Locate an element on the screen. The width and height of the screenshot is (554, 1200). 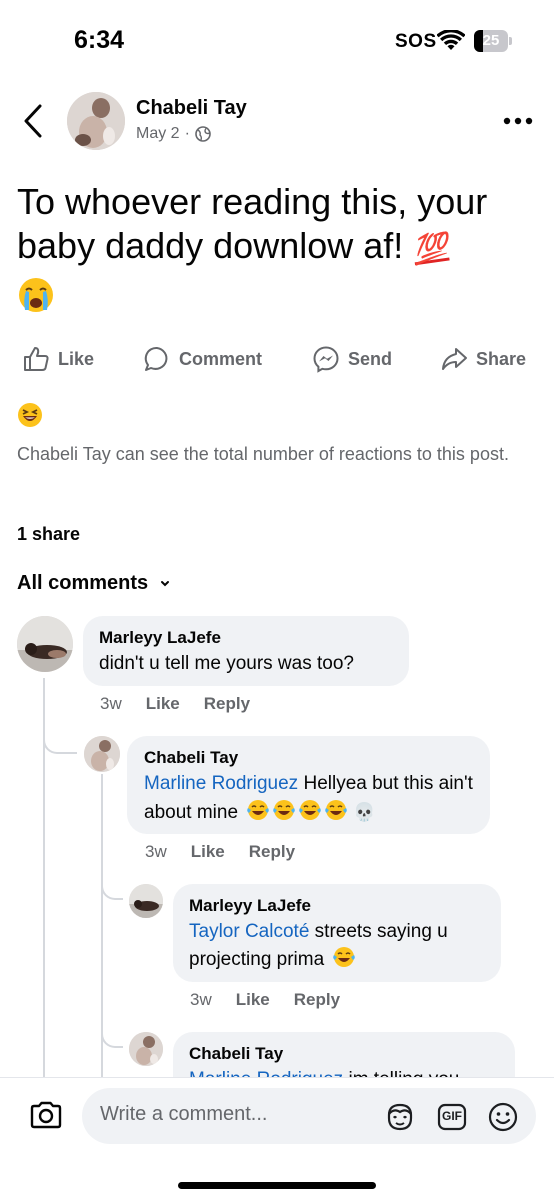
comment-button: Comment is located at coordinates (202, 359).